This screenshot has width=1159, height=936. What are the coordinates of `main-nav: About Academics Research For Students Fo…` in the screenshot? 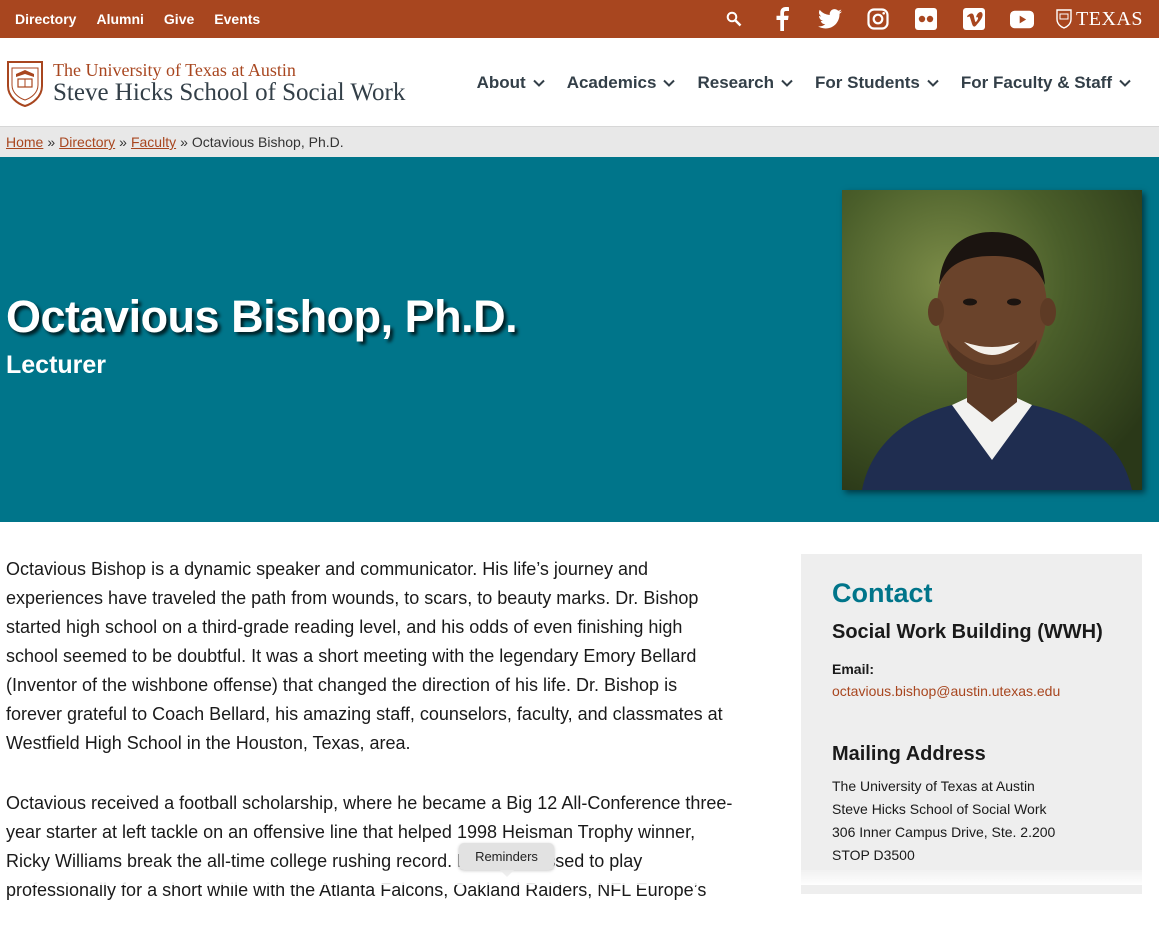 It's located at (793, 82).